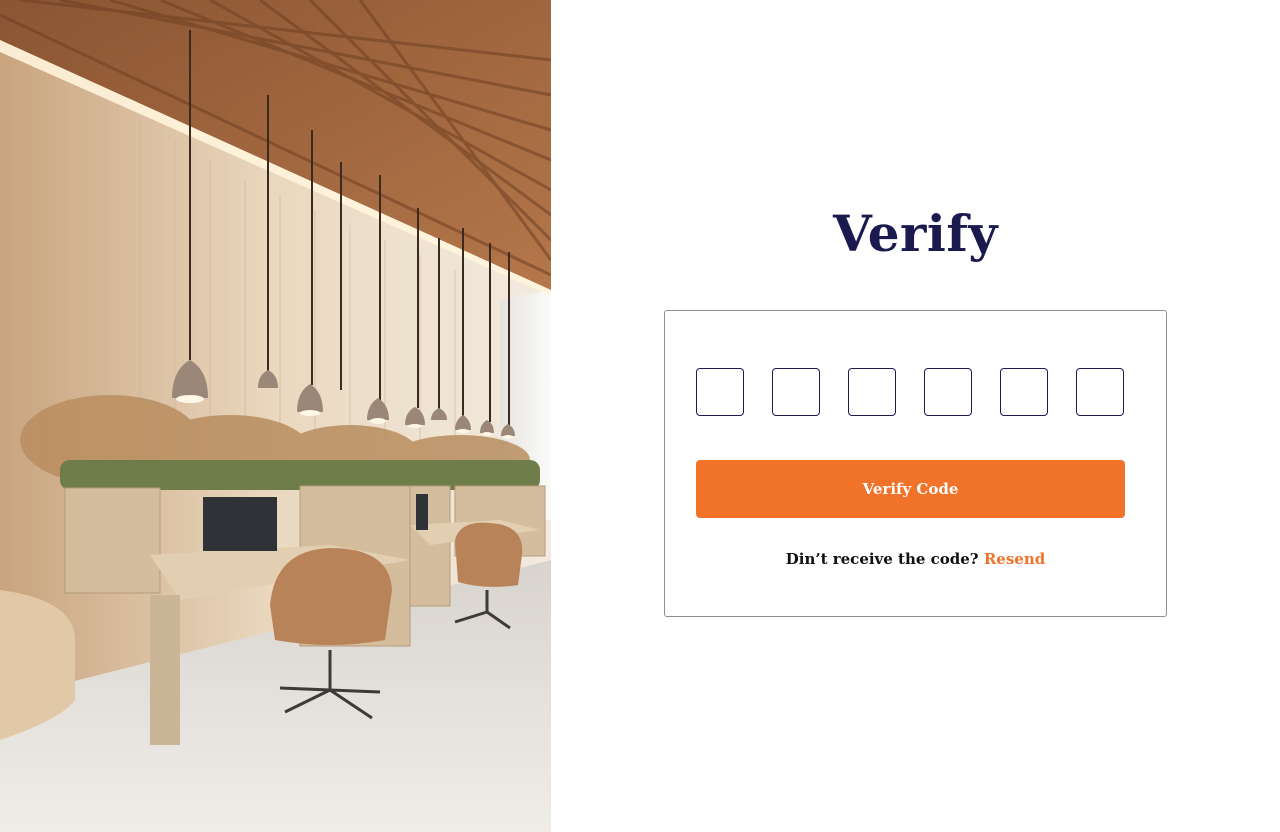 The image size is (1280, 832). I want to click on resend-prompt-text: Din’t receive the code?, so click(882, 559).